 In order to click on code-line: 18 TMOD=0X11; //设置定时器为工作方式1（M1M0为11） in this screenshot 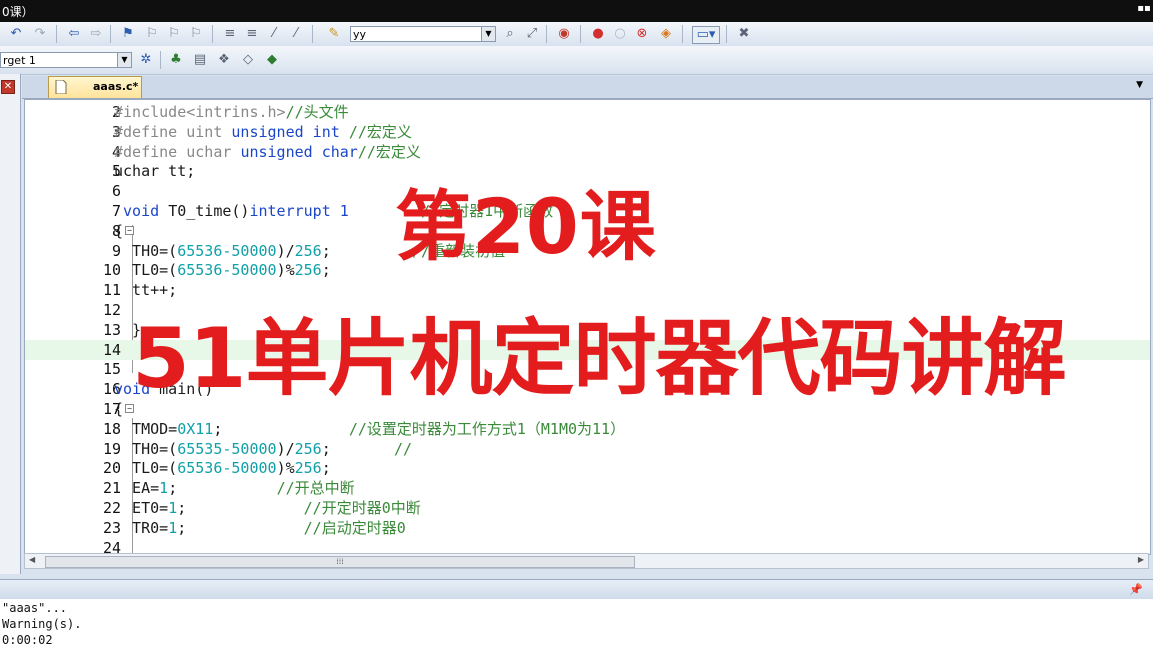, I will do `click(587, 429)`.